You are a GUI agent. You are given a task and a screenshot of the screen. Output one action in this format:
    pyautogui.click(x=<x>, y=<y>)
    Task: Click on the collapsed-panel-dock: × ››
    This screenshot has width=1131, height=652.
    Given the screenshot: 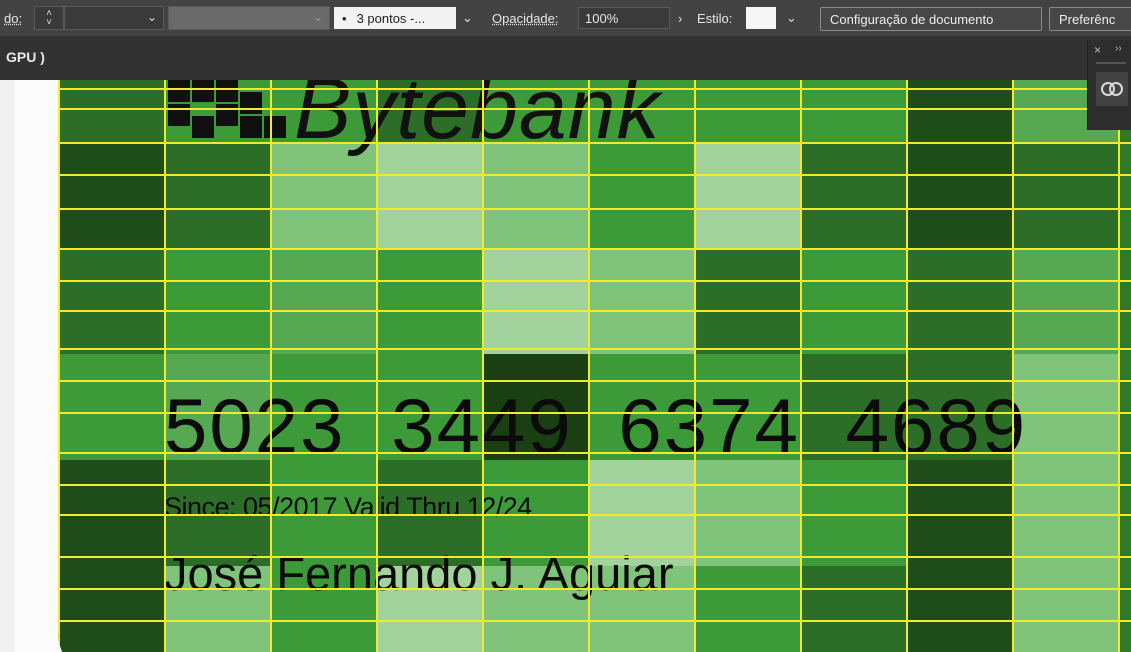 What is the action you would take?
    pyautogui.click(x=1109, y=85)
    